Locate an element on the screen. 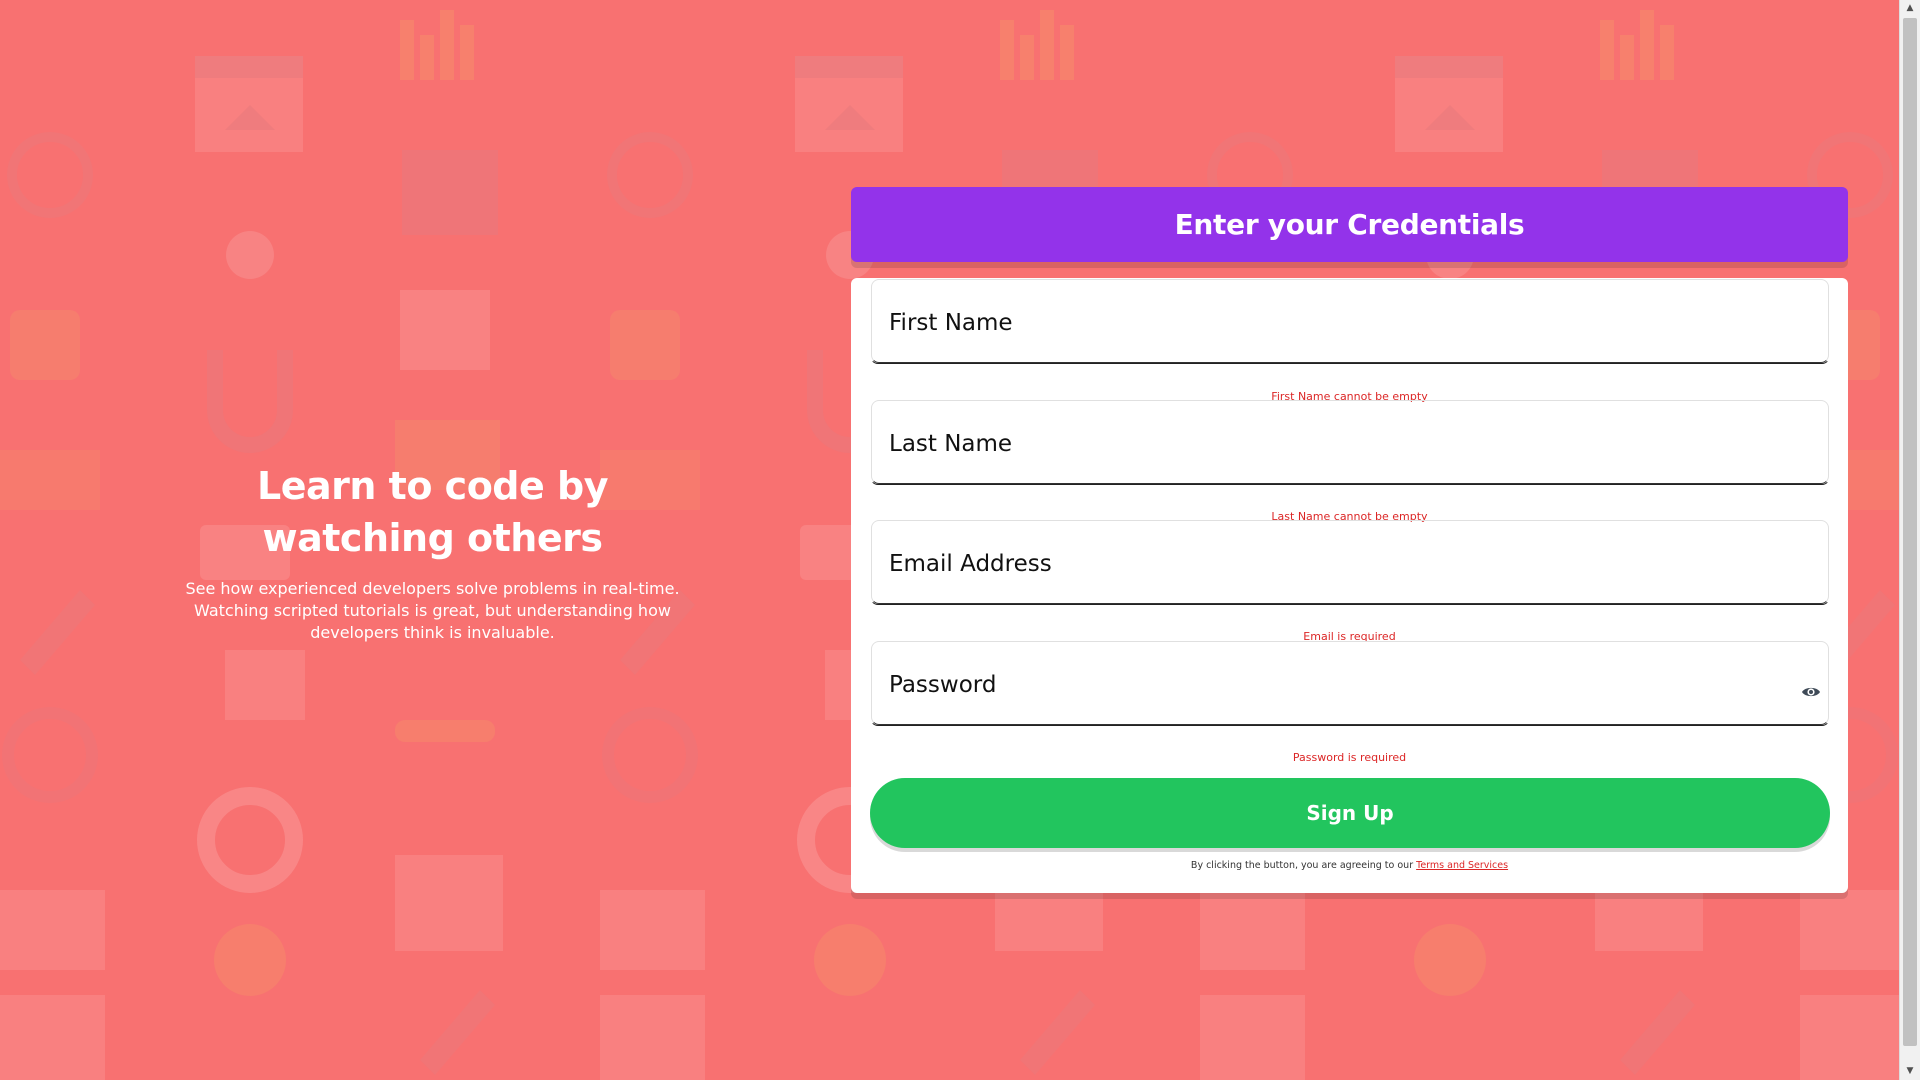 The image size is (1920, 1080). email-field is located at coordinates (1350, 562).